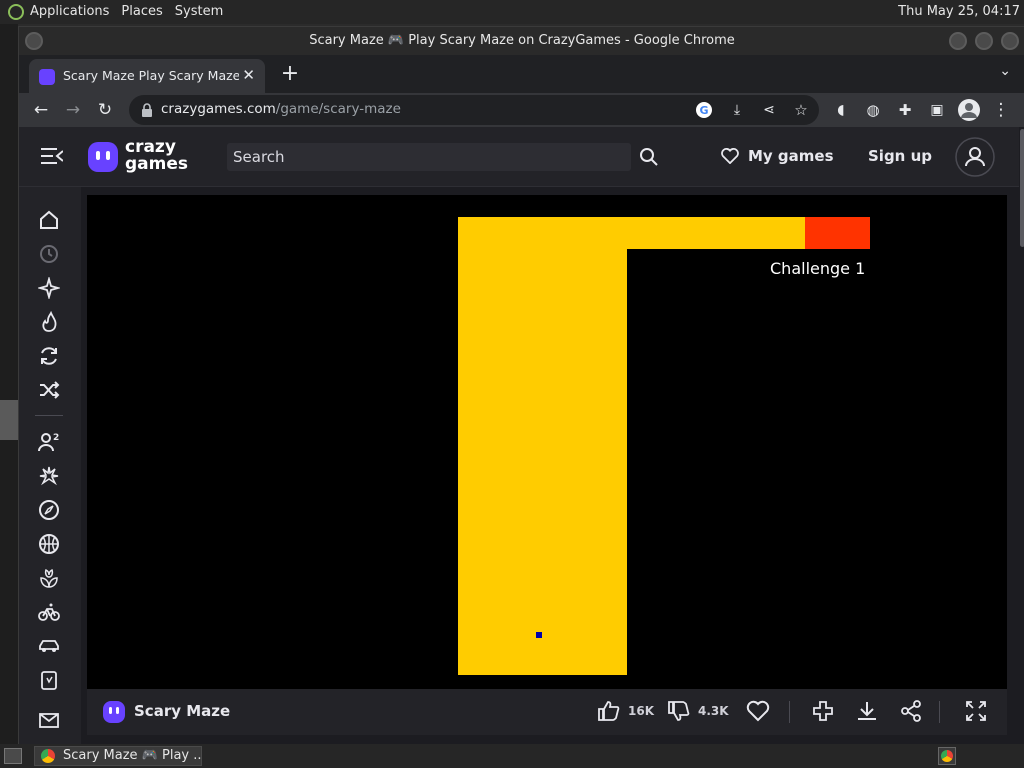 The width and height of the screenshot is (1024, 768). I want to click on page-scrollbar, so click(1021, 436).